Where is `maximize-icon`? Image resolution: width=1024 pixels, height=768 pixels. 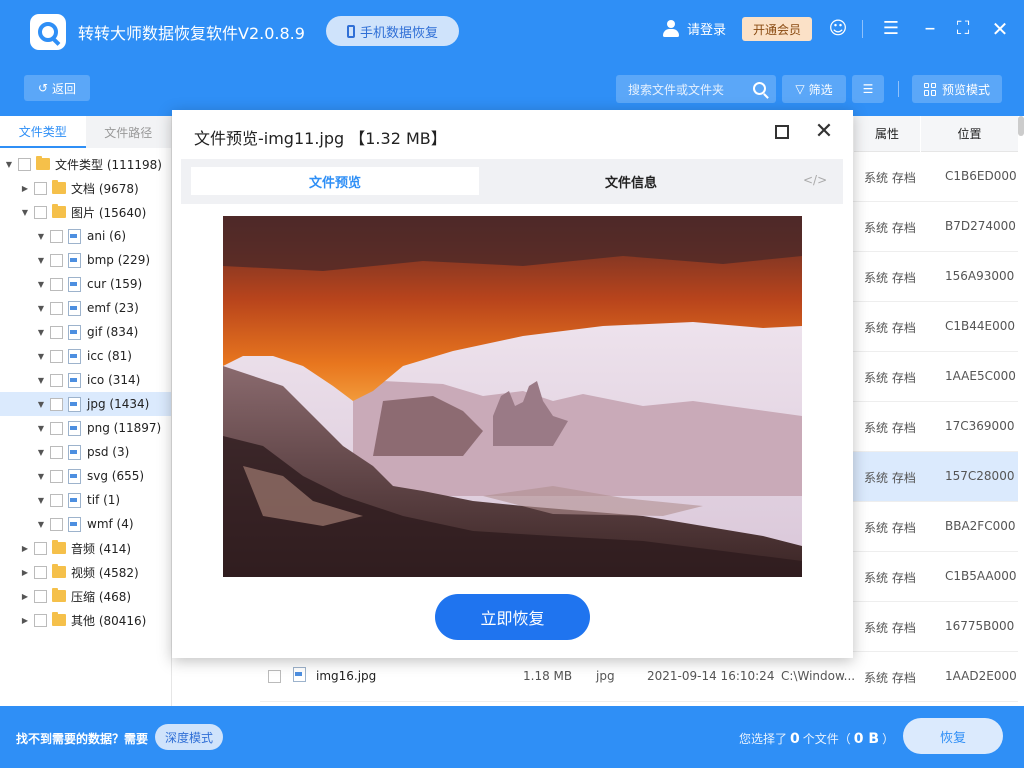
maximize-icon is located at coordinates (782, 132).